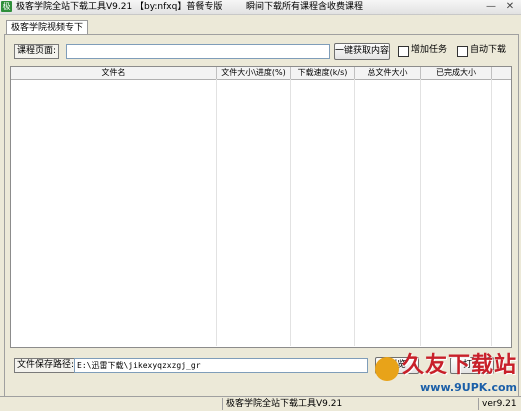 Image resolution: width=521 pixels, height=411 pixels. What do you see at coordinates (37, 51) in the screenshot?
I see `course-page-label: 课程页面:` at bounding box center [37, 51].